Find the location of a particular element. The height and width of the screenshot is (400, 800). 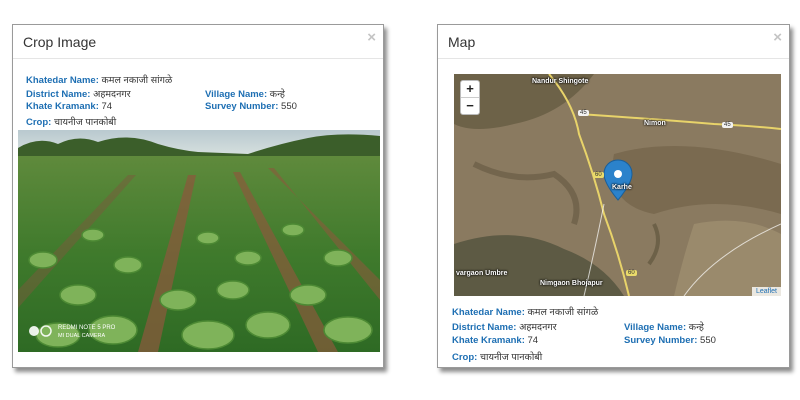

place-label-vargaon: vargaon Umbre is located at coordinates (482, 273).